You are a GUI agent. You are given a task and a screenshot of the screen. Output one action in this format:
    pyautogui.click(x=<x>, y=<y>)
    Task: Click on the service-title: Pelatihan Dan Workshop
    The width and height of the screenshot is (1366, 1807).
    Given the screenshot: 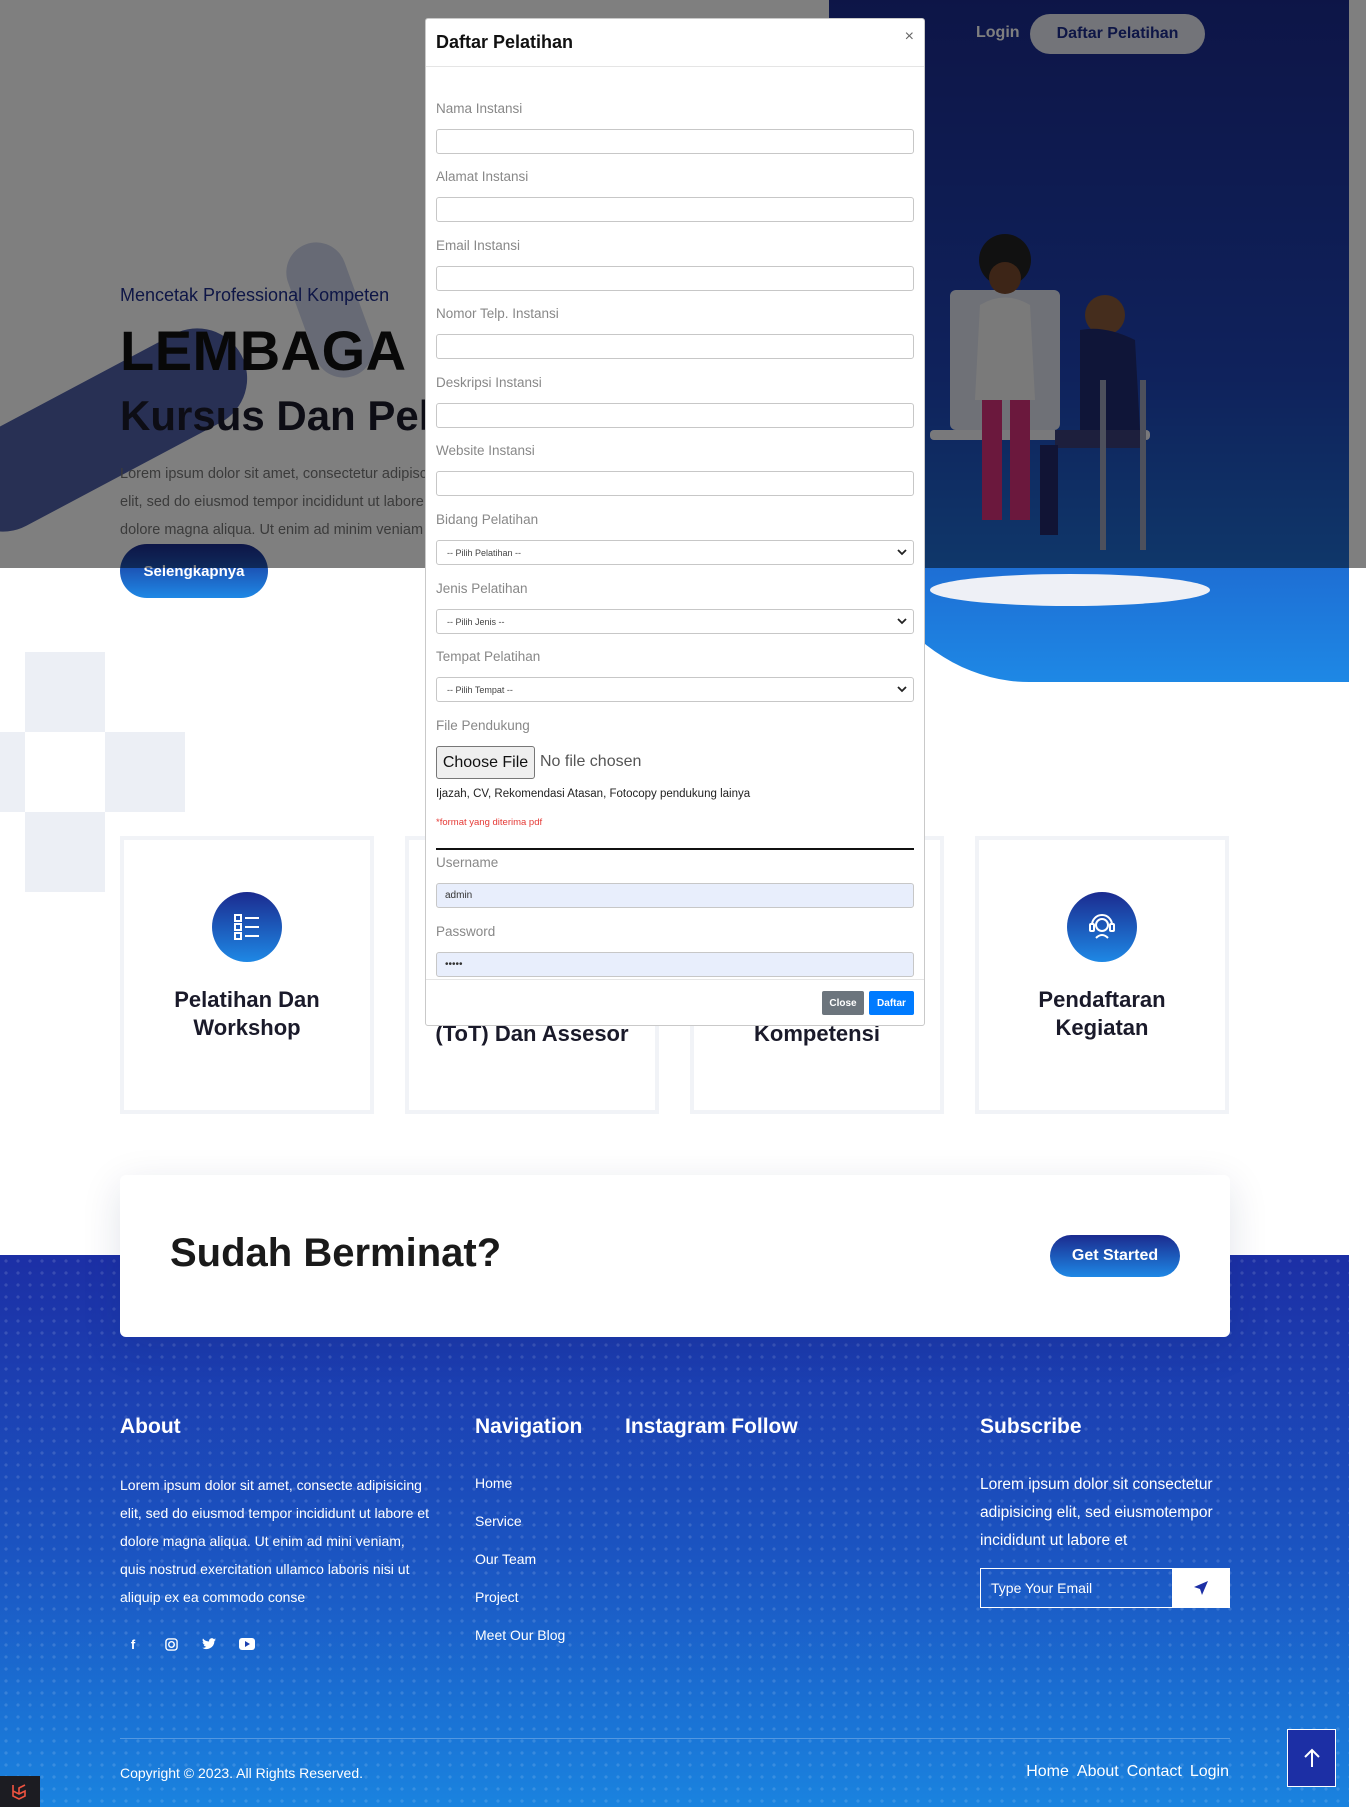 What is the action you would take?
    pyautogui.click(x=247, y=1013)
    